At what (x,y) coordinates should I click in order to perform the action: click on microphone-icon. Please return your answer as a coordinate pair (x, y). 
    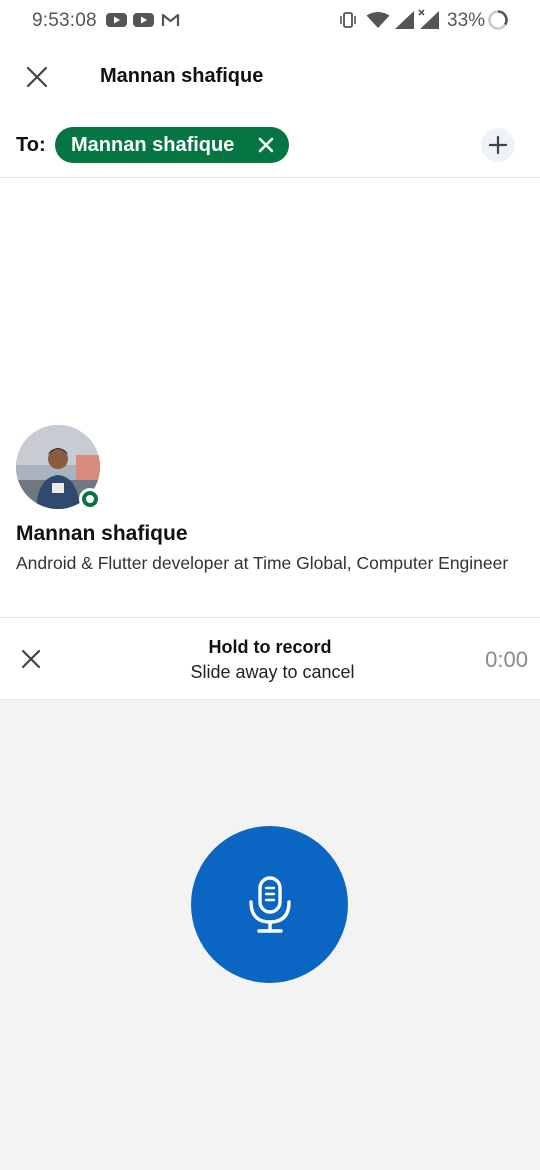
    Looking at the image, I should click on (269, 904).